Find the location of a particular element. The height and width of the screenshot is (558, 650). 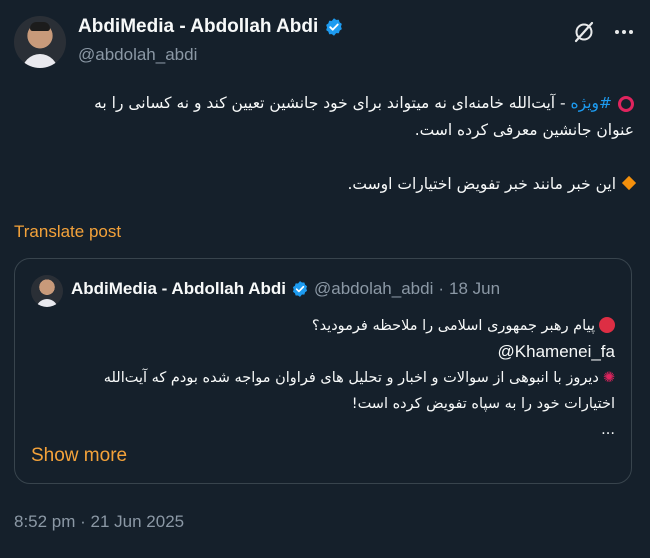

more-options-icon is located at coordinates (624, 32).